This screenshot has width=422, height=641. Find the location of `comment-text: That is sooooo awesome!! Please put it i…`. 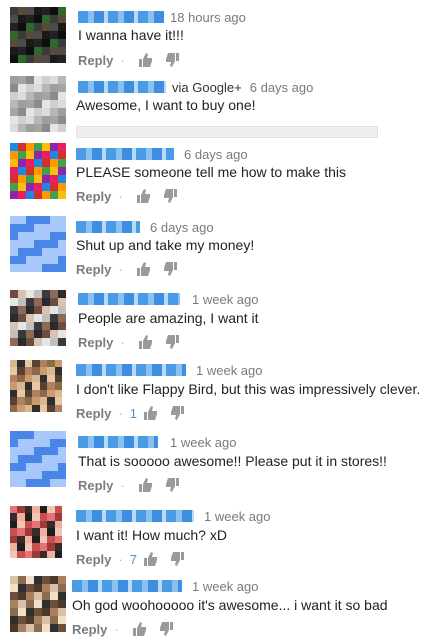

comment-text: That is sooooo awesome!! Please put it i… is located at coordinates (232, 461).